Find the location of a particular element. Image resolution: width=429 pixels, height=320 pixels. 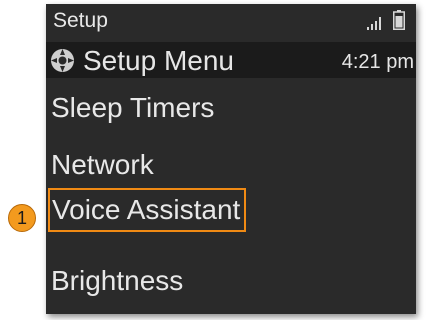

battery-icon is located at coordinates (399, 20).